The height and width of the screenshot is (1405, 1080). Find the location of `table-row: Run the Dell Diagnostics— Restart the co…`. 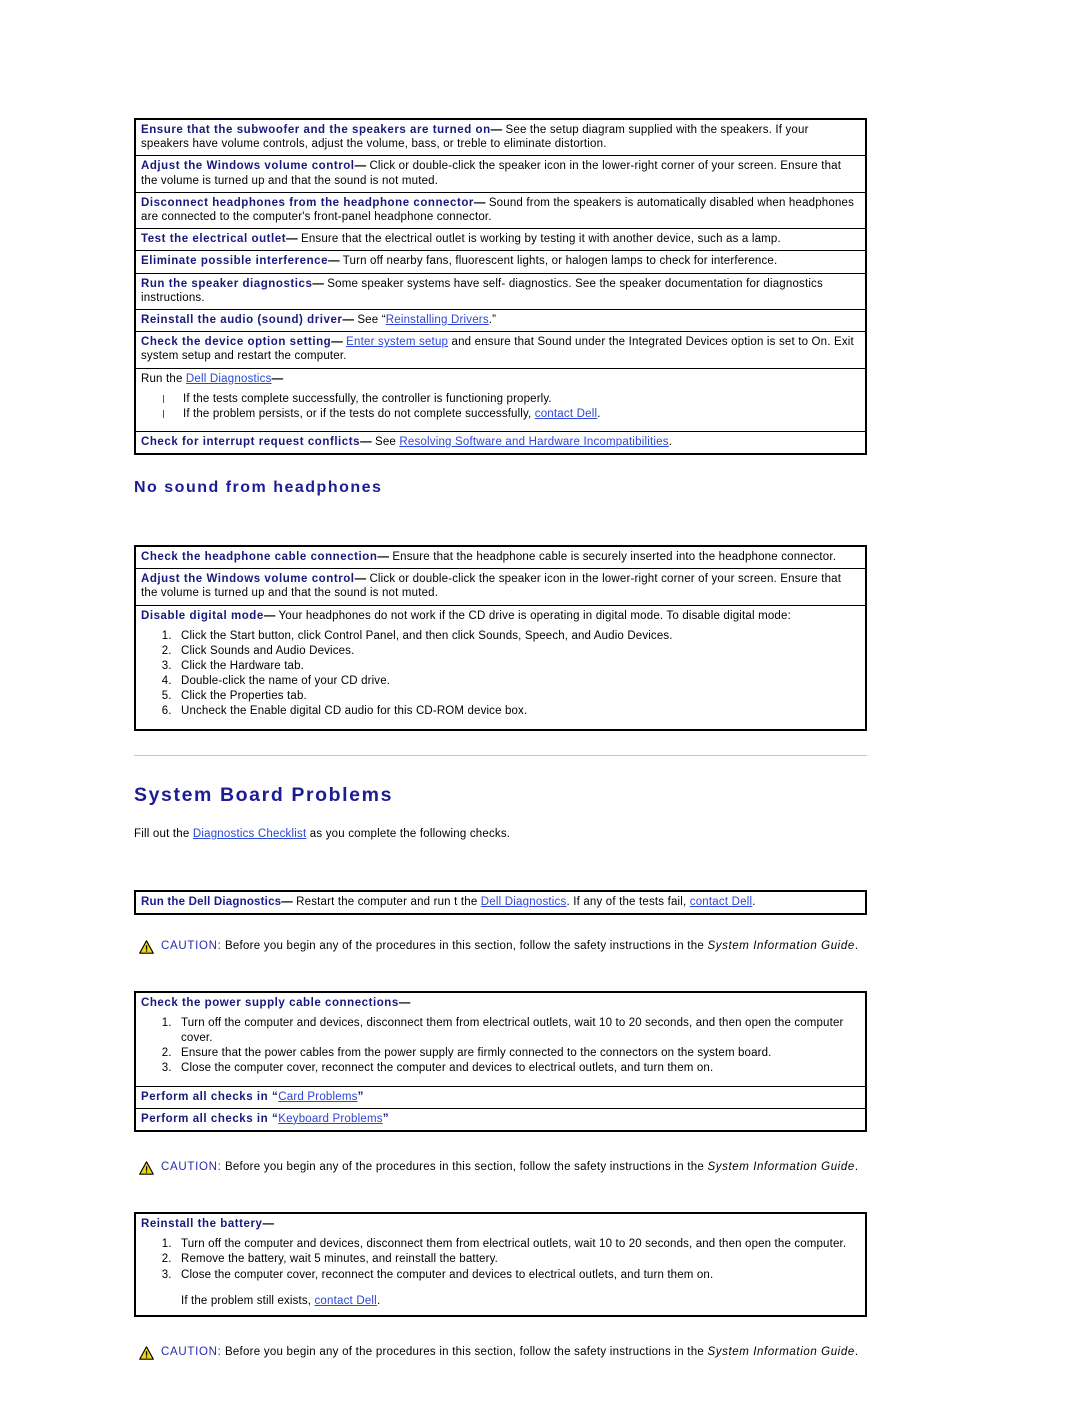

table-row: Run the Dell Diagnostics— Restart the co… is located at coordinates (500, 902).